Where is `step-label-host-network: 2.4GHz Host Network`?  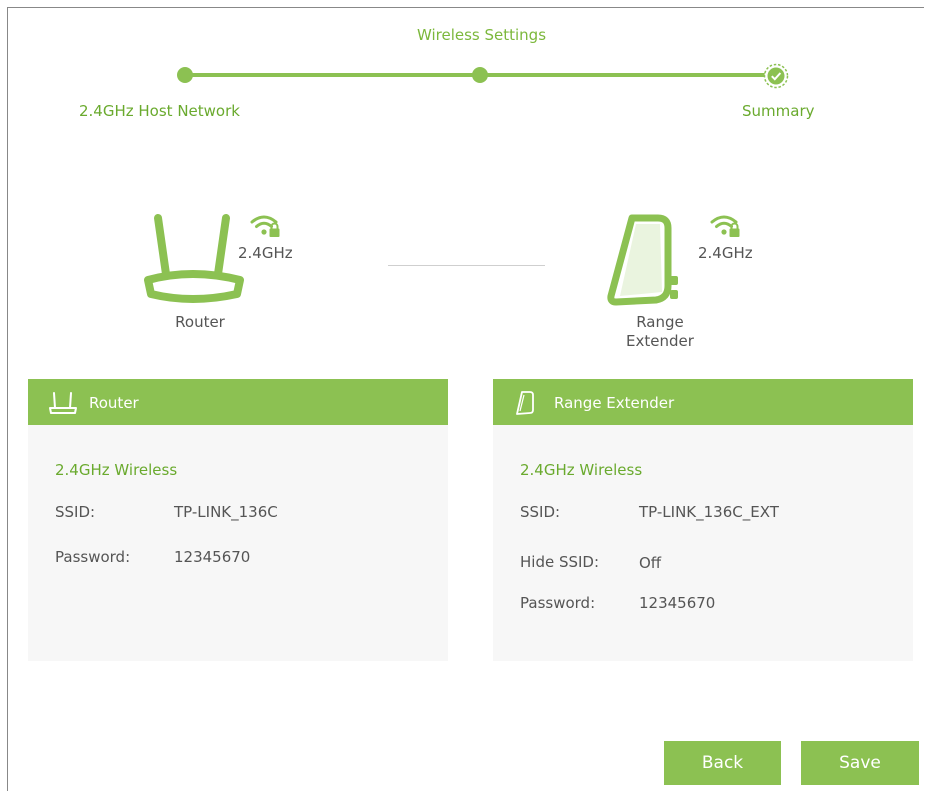
step-label-host-network: 2.4GHz Host Network is located at coordinates (159, 111).